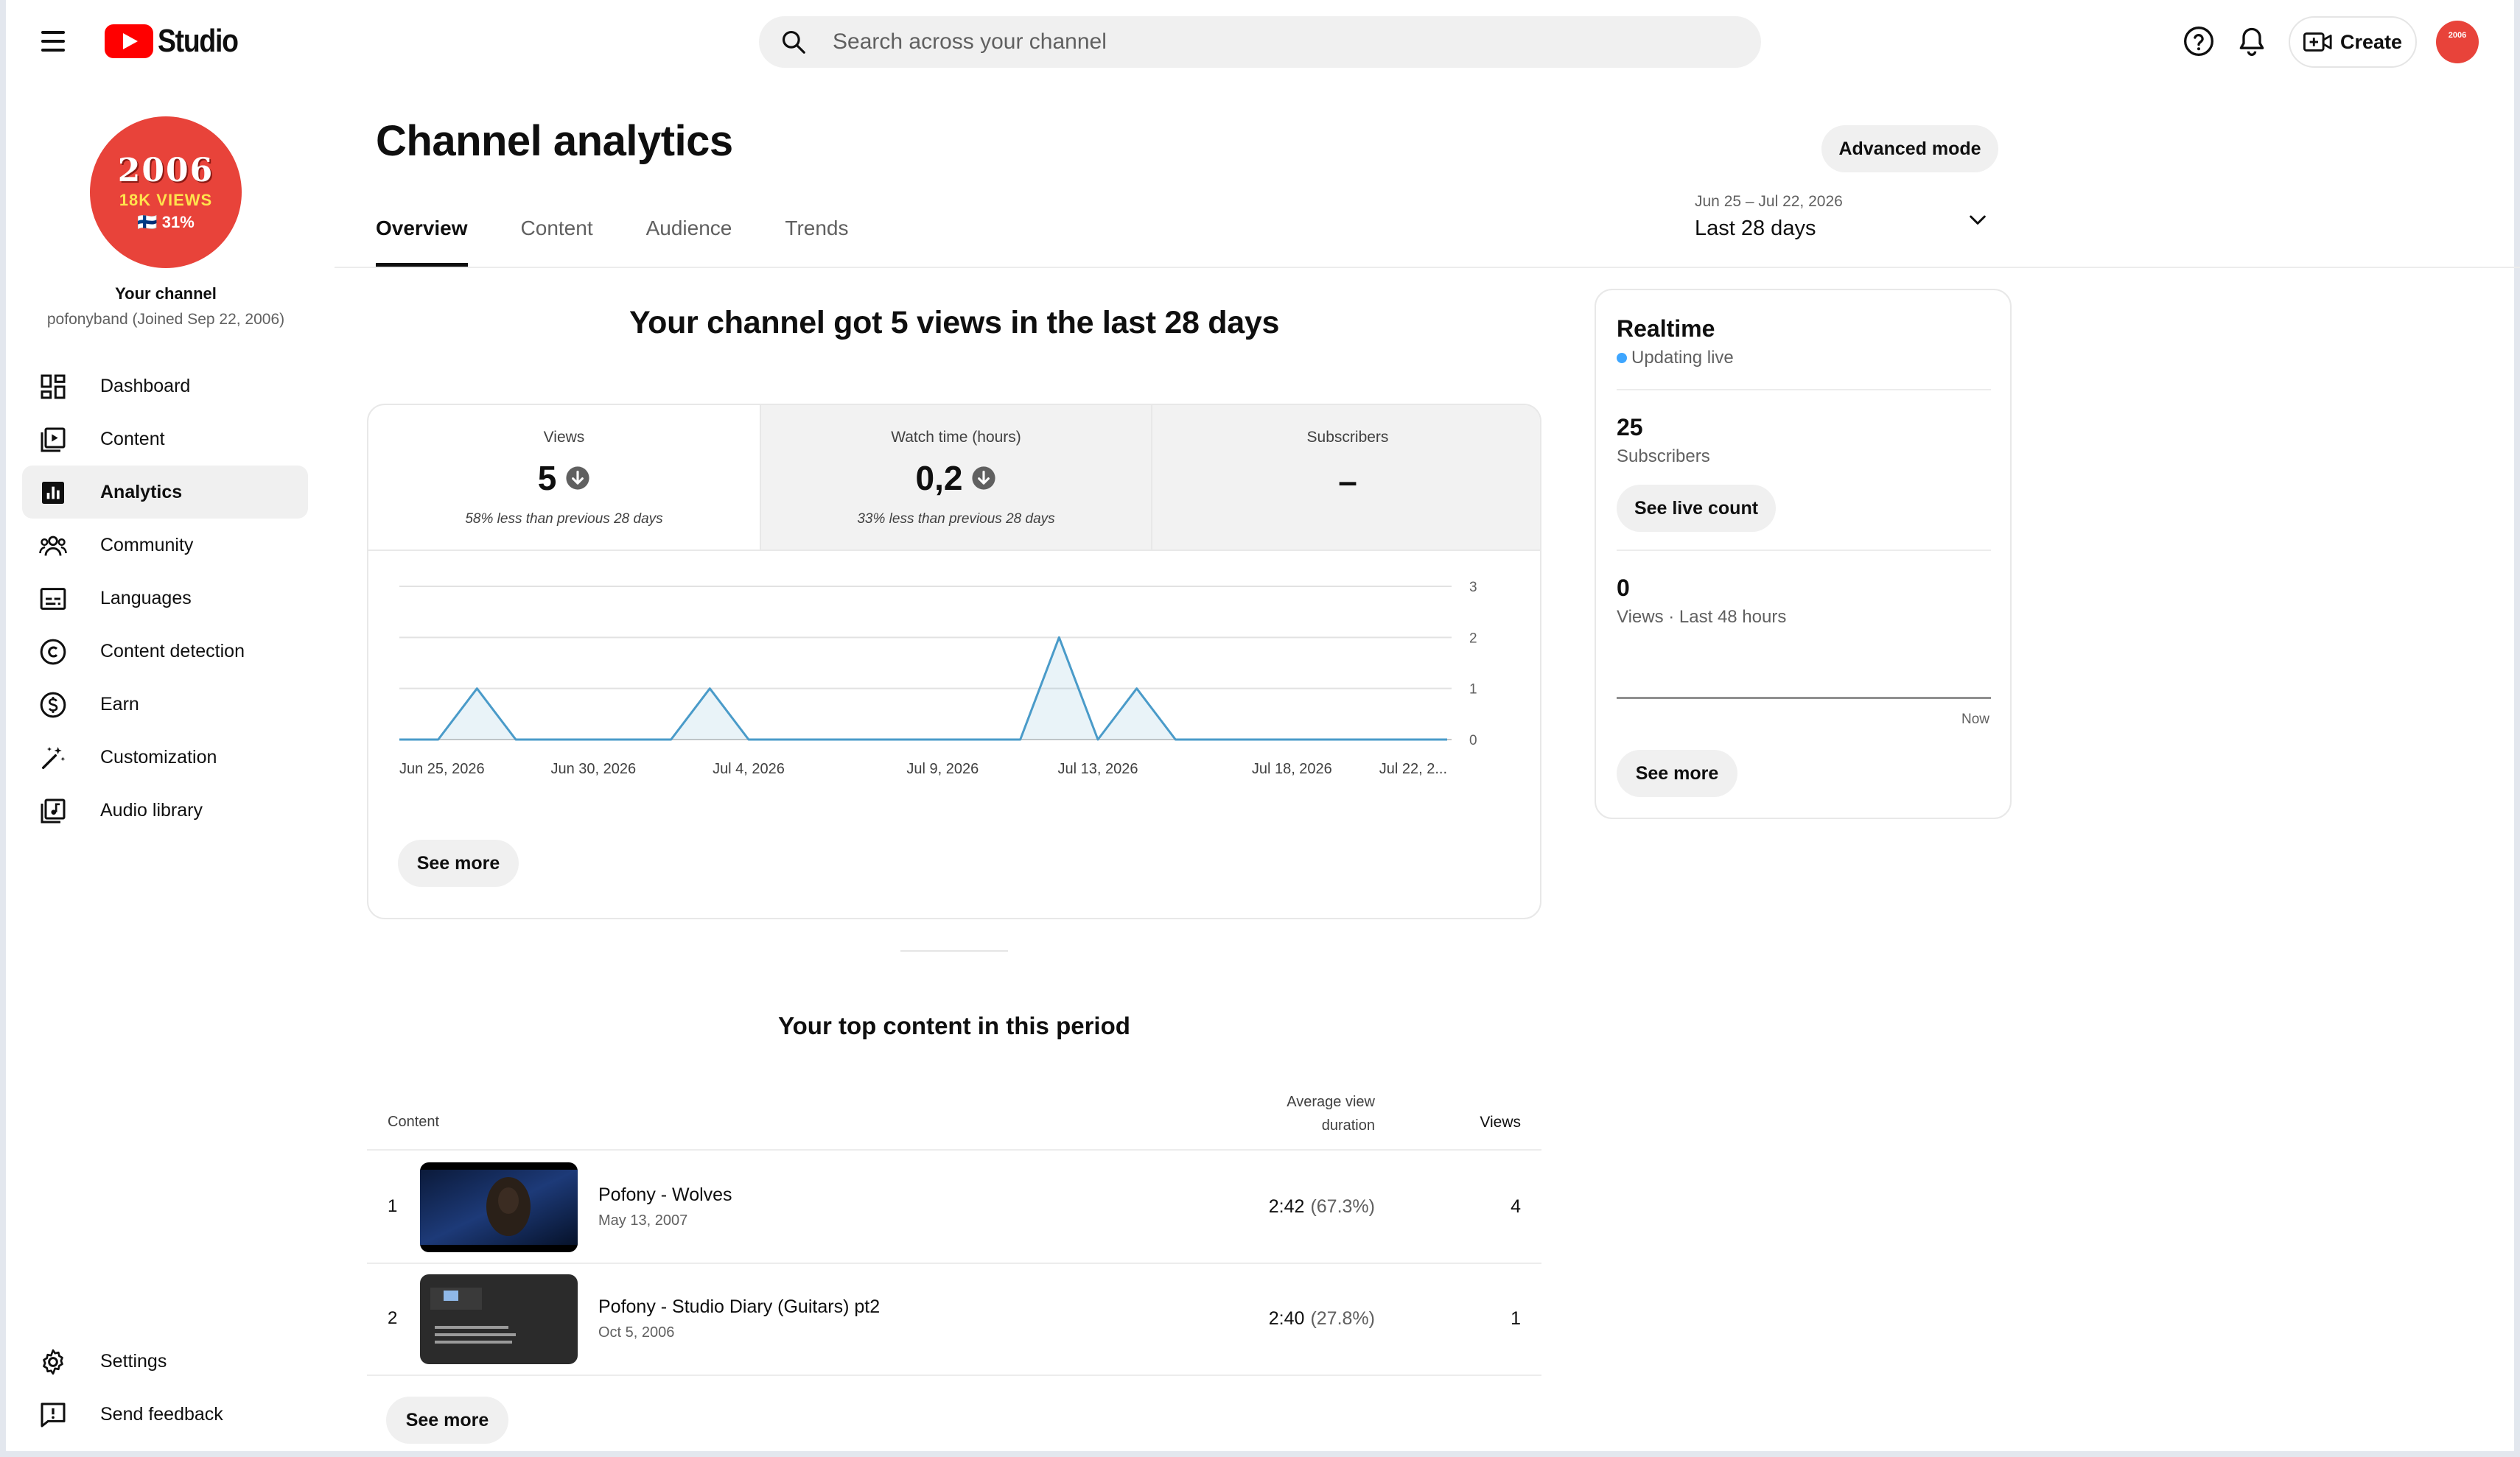  Describe the element at coordinates (665, 1195) in the screenshot. I see `video-title: Pofony - Wolves` at that location.